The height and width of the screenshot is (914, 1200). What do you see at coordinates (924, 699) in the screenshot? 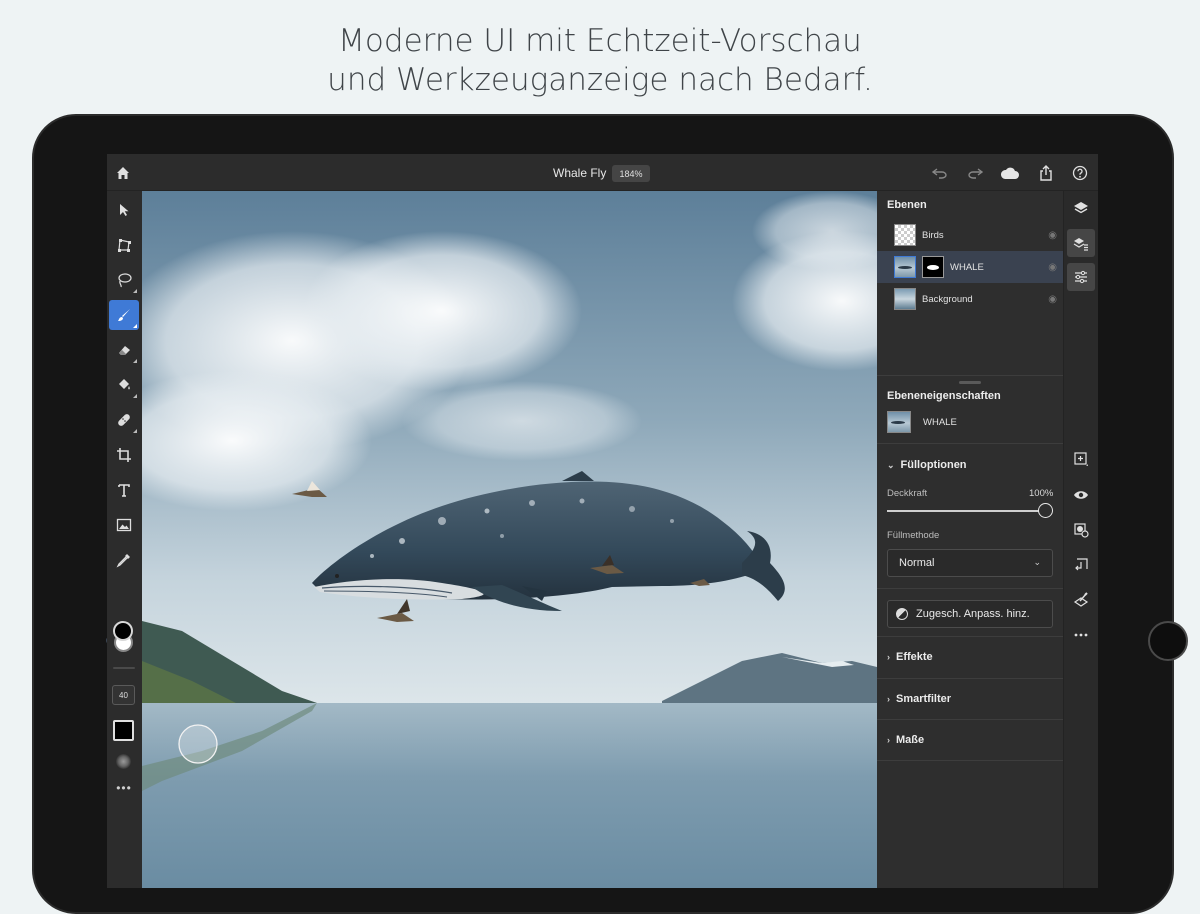
I see `smart-filters-label: Smartfilter` at bounding box center [924, 699].